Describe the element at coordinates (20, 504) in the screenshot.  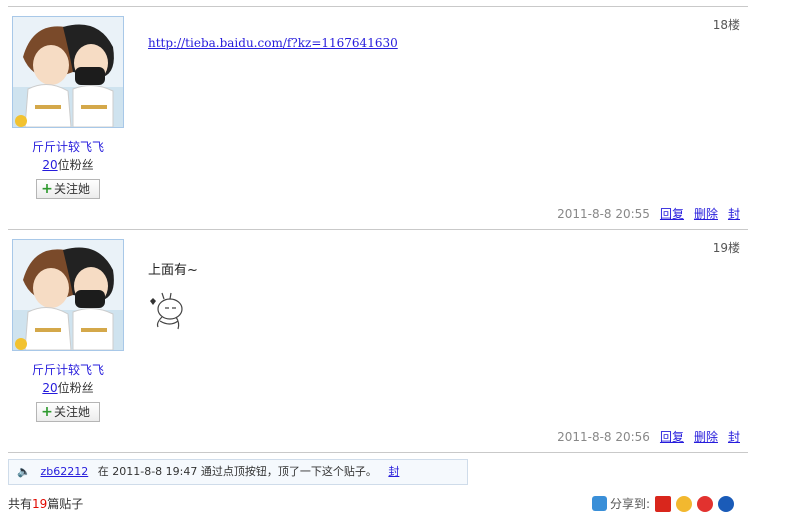
I see `post-count-prefix: 共有` at that location.